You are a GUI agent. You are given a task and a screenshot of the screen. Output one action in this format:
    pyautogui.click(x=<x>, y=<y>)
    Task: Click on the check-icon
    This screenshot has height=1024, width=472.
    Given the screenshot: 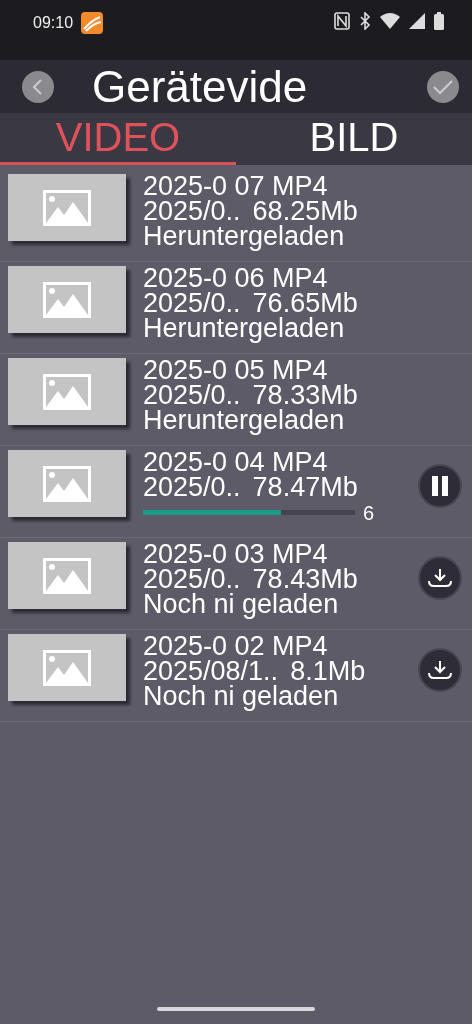 What is the action you would take?
    pyautogui.click(x=443, y=86)
    